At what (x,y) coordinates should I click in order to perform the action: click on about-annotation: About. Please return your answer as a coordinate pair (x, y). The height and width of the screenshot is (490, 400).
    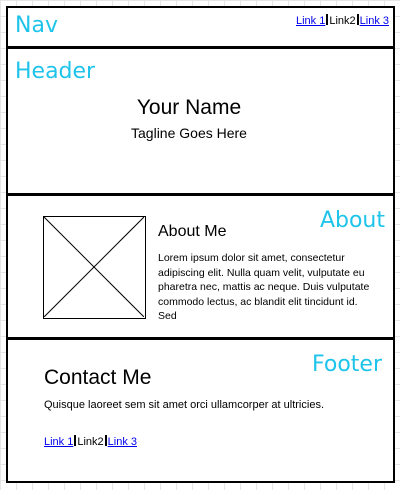
    Looking at the image, I should click on (352, 220).